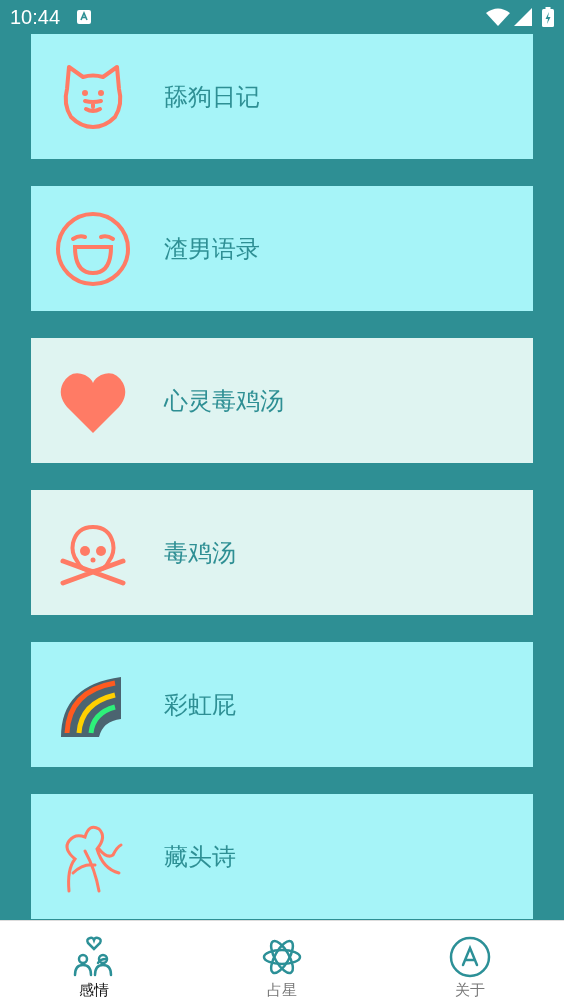 The width and height of the screenshot is (564, 1004). What do you see at coordinates (200, 856) in the screenshot?
I see `card-title: 藏头诗` at bounding box center [200, 856].